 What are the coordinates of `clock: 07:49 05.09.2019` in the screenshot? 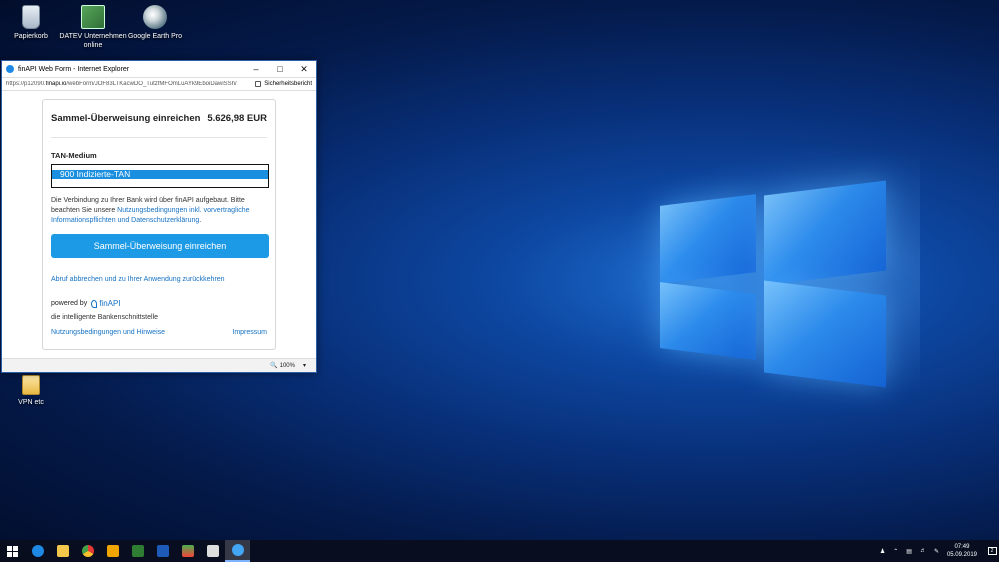 It's located at (962, 551).